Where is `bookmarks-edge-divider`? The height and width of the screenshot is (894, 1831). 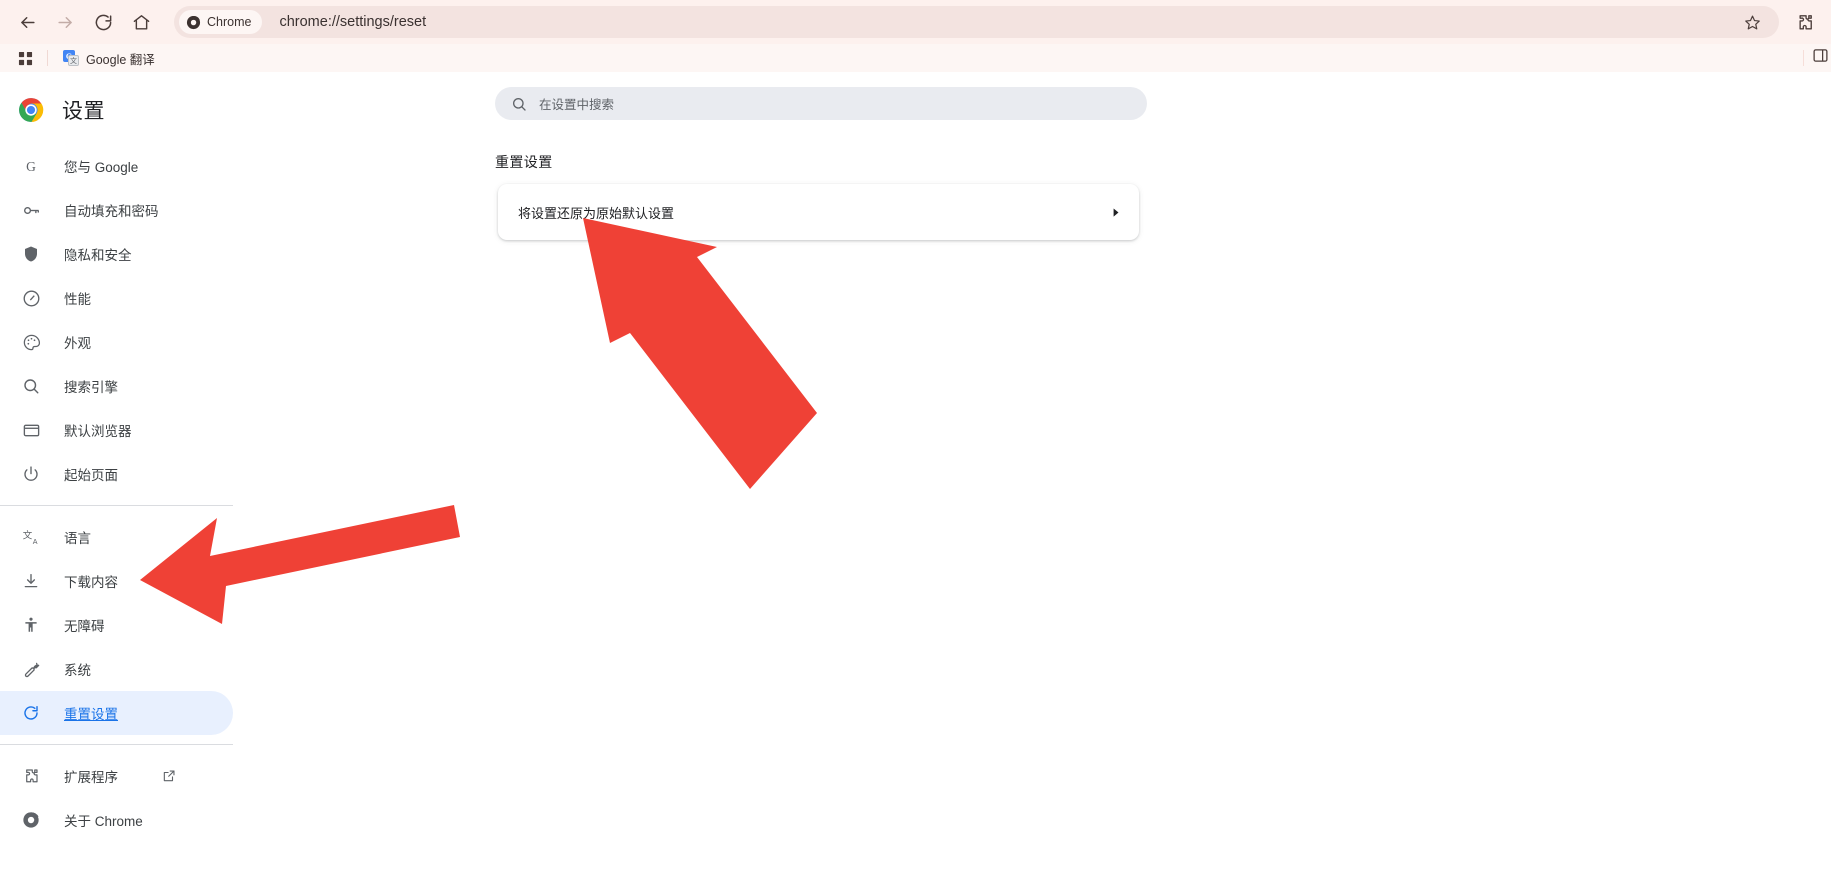 bookmarks-edge-divider is located at coordinates (1803, 58).